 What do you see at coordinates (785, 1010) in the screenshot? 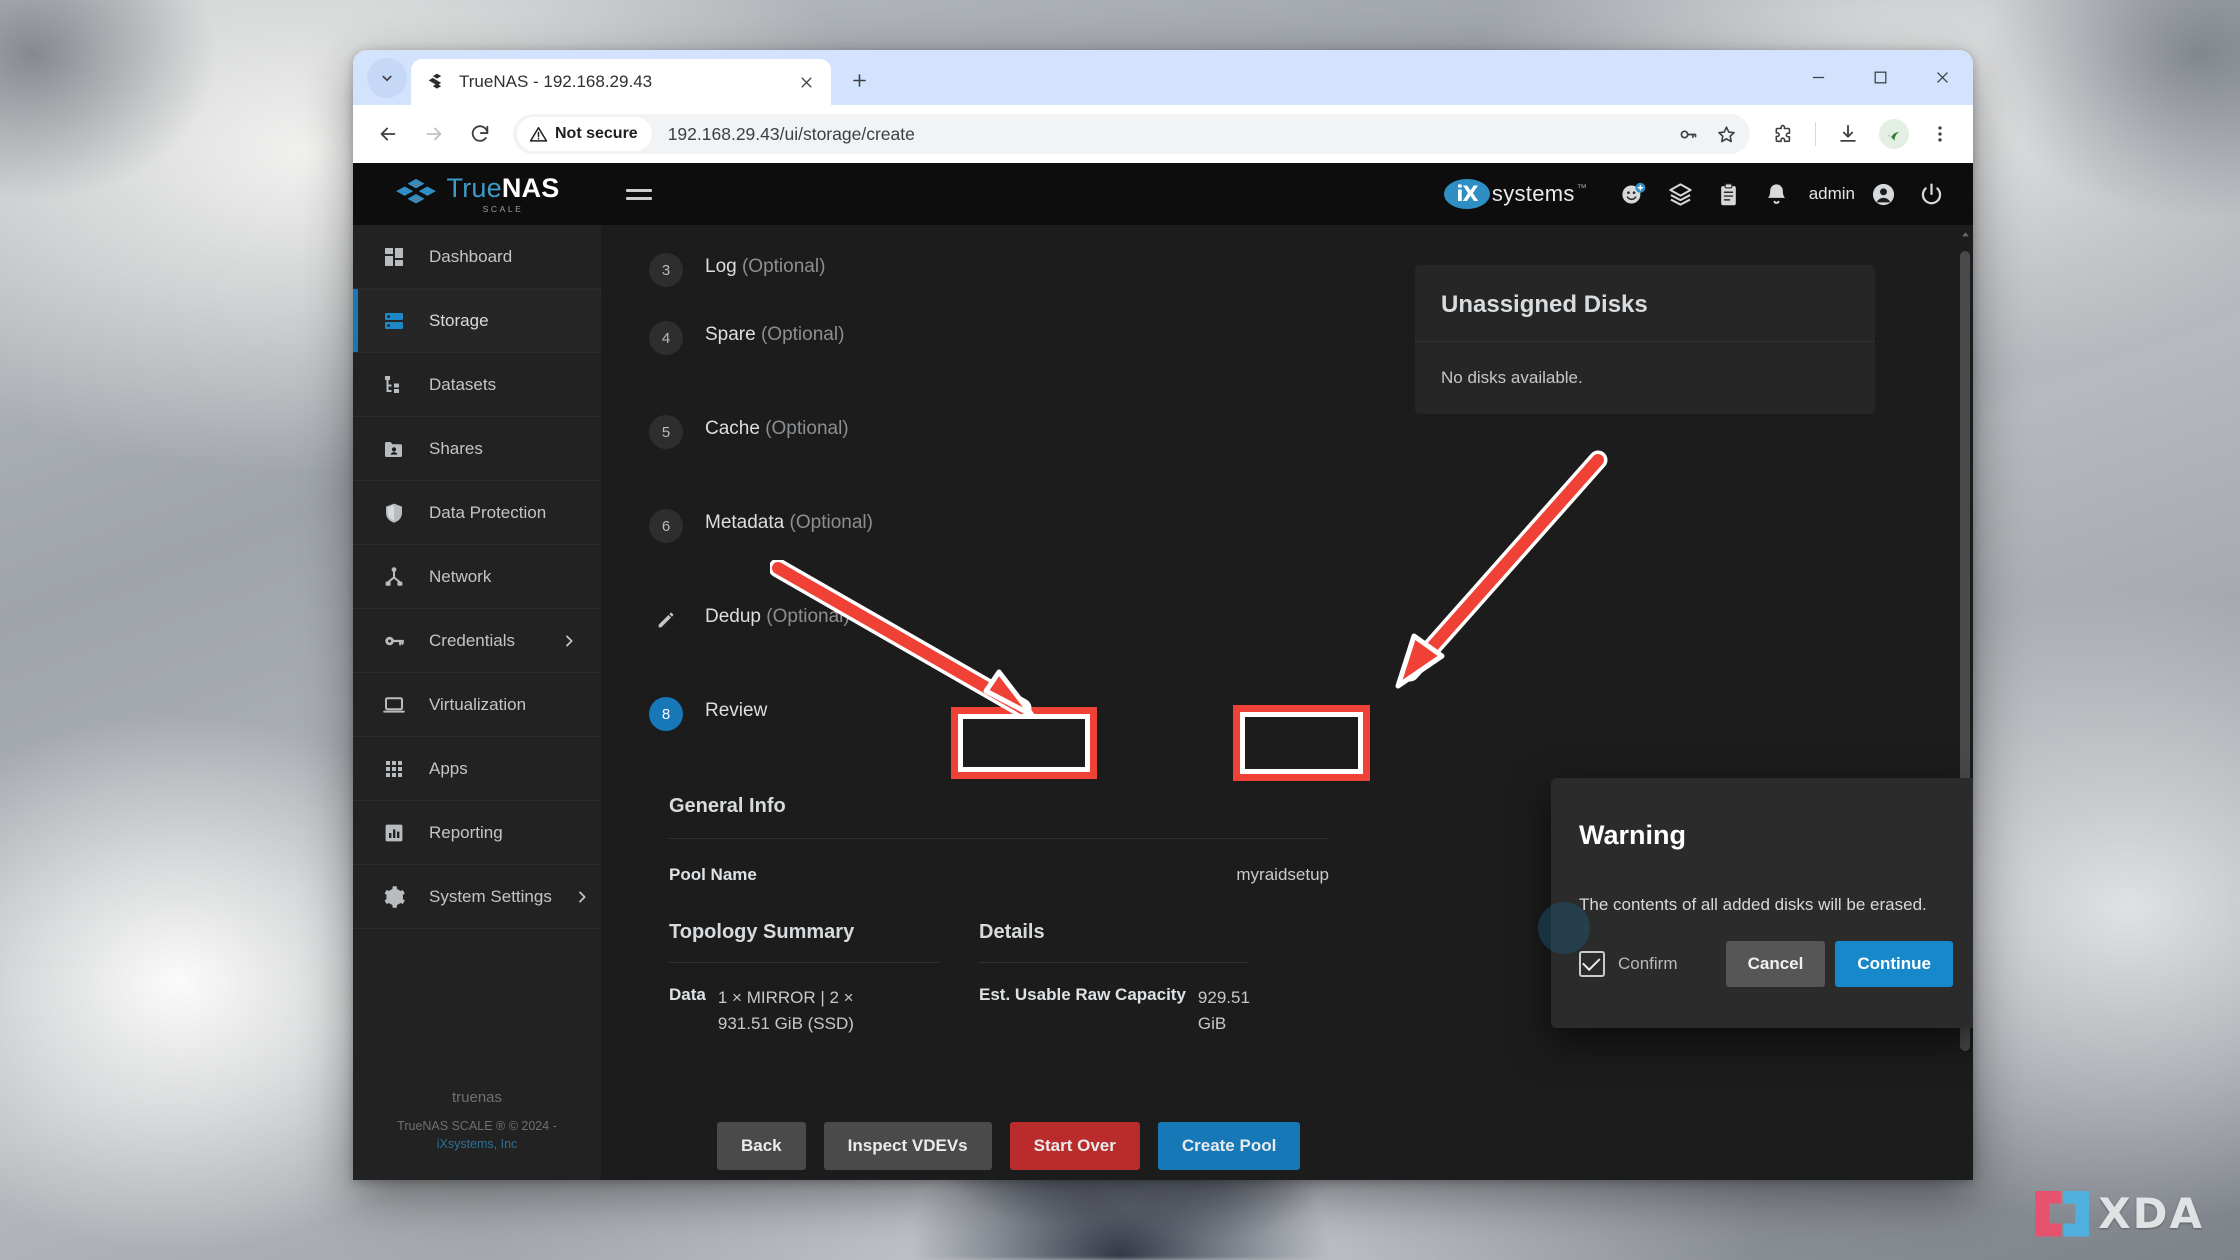
I see `topology-data-value: 1 × MIRROR | 2 × 931.51 GiB (SSD)` at bounding box center [785, 1010].